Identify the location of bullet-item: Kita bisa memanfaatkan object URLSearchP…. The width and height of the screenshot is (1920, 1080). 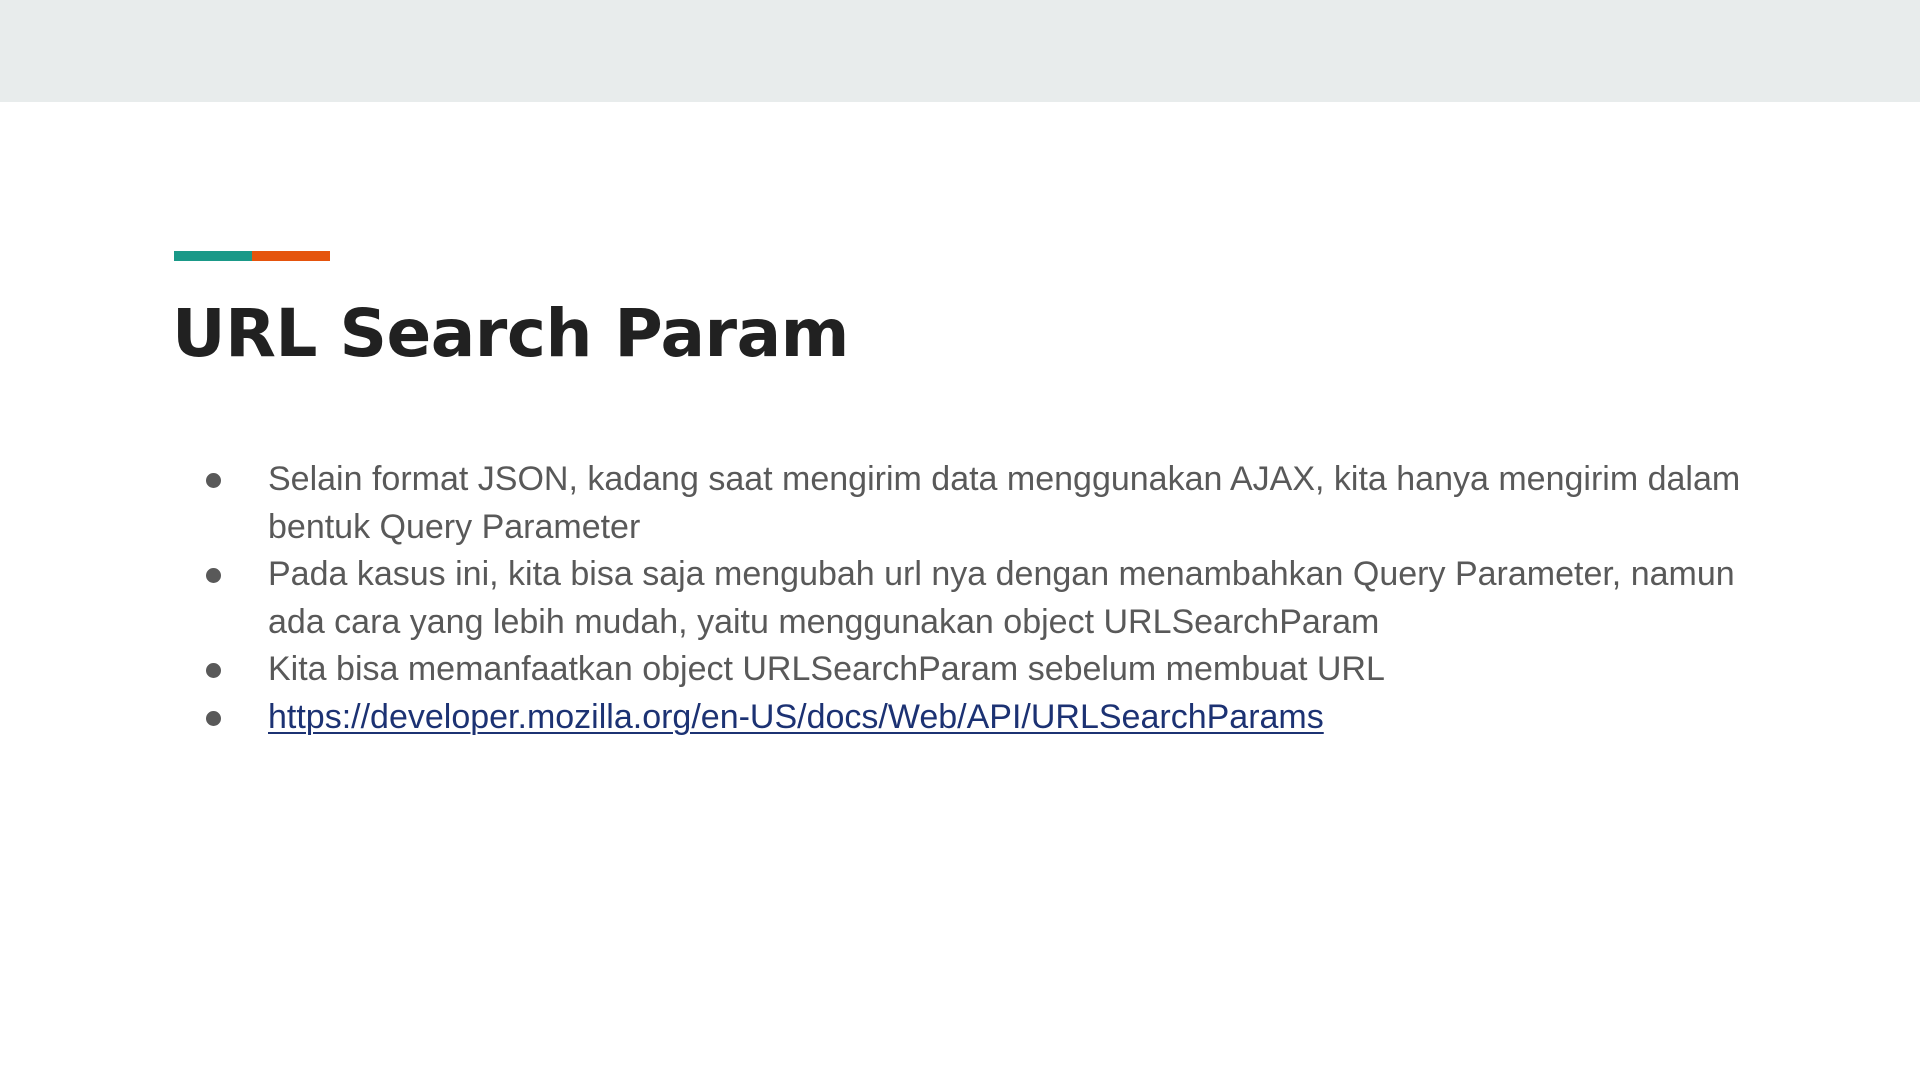
(980, 670).